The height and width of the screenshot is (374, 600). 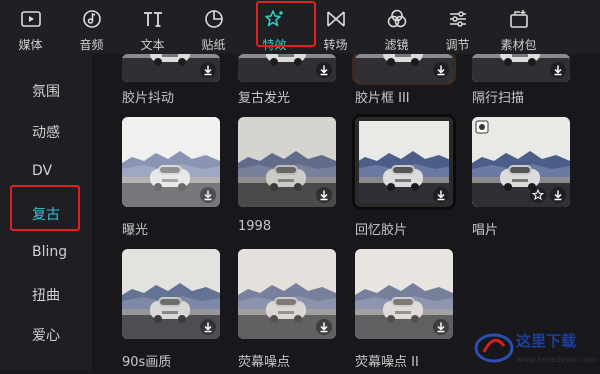 What do you see at coordinates (91, 19) in the screenshot?
I see `music-icon` at bounding box center [91, 19].